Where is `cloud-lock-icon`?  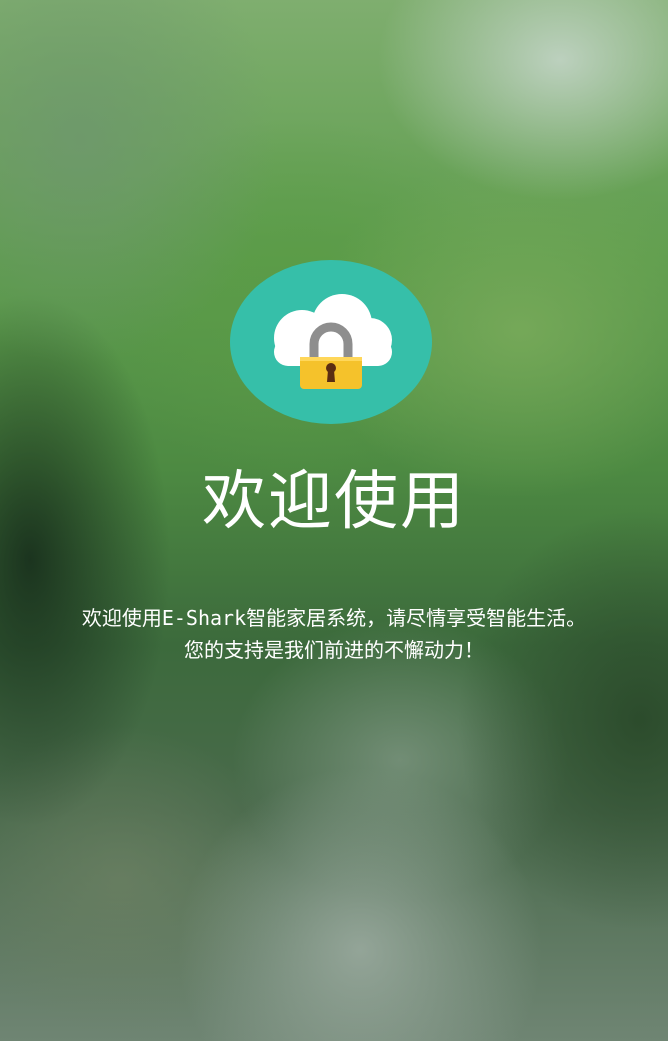 cloud-lock-icon is located at coordinates (331, 342).